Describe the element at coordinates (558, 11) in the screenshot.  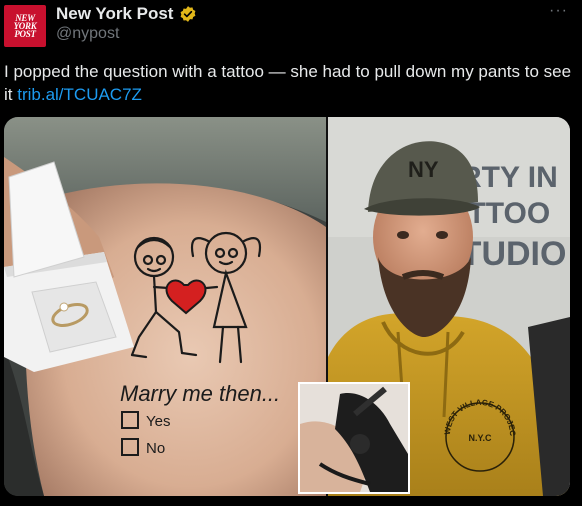
I see `more-options-icon: ···` at that location.